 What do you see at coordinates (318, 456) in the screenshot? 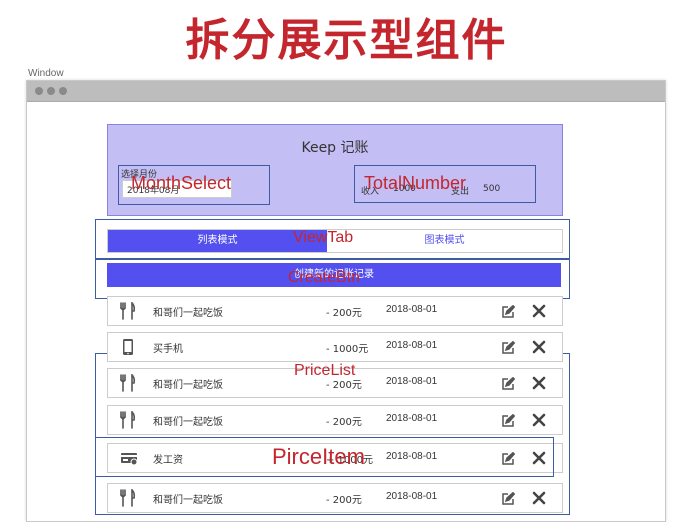
I see `label-price-item: PirceItem` at bounding box center [318, 456].